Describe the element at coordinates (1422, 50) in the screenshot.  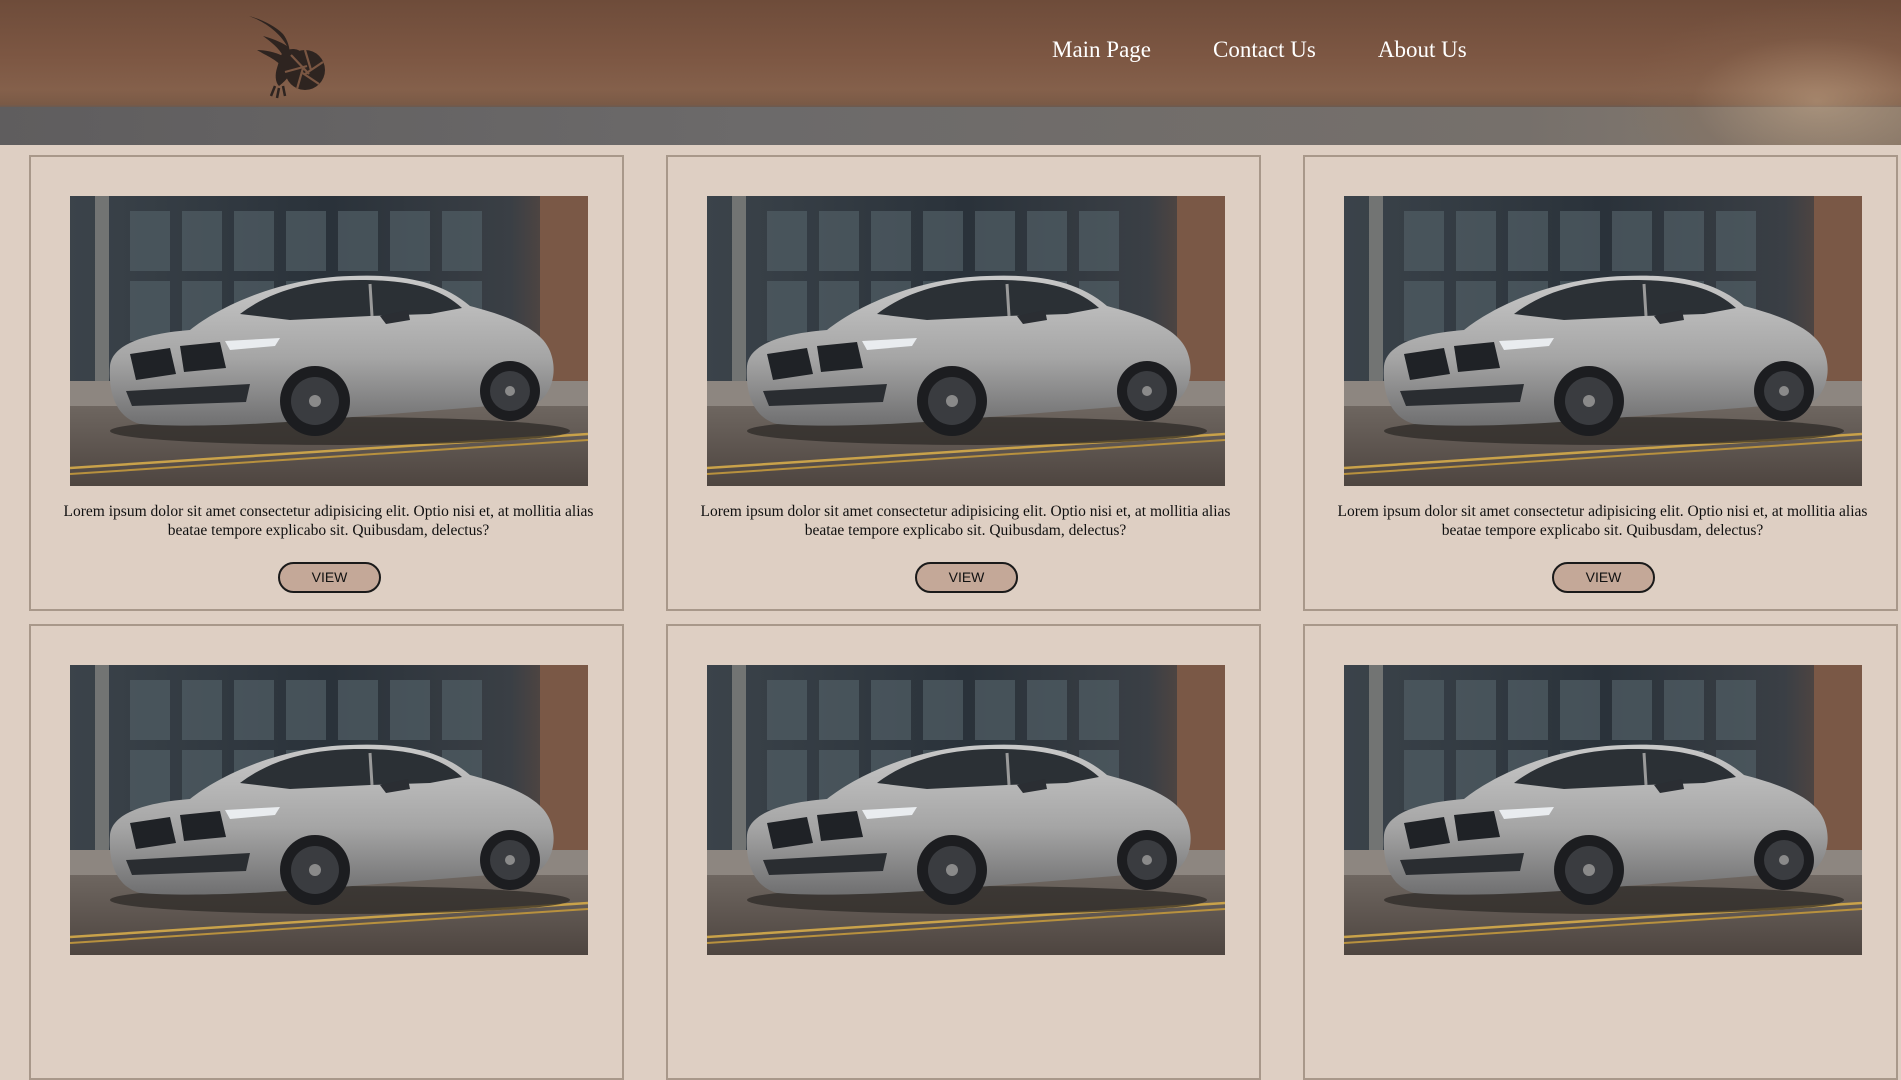
I see `nav-link-about-us: About Us` at that location.